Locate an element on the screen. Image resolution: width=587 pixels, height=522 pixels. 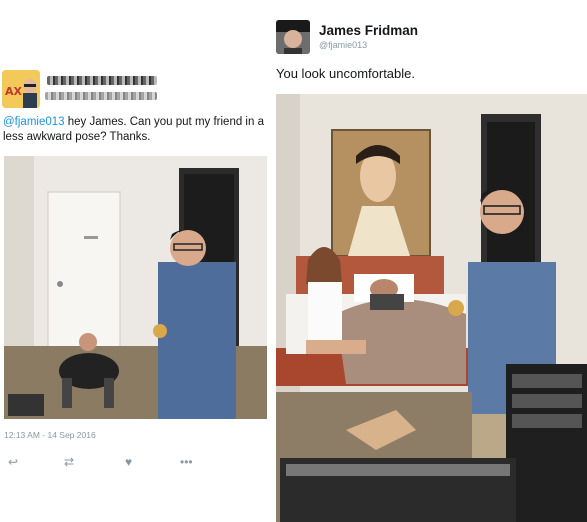
heart-icon: ♥ is located at coordinates (128, 462).